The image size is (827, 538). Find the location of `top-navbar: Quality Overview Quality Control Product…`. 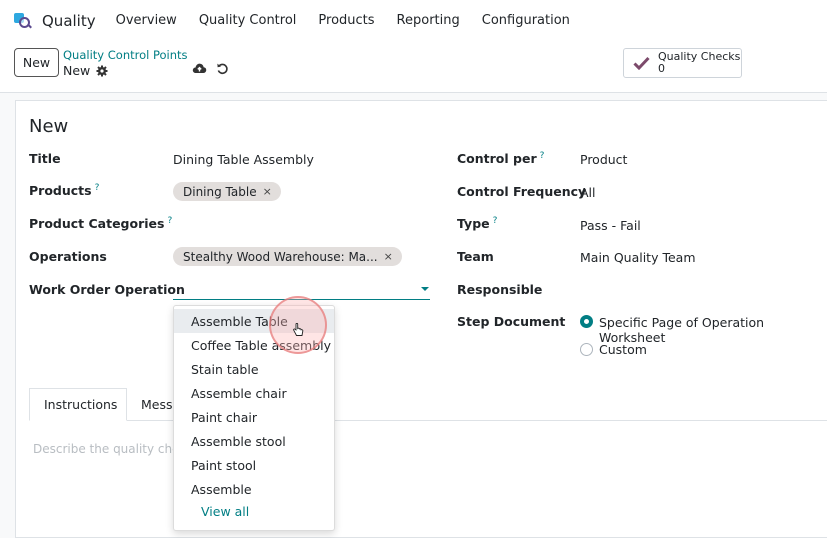

top-navbar: Quality Overview Quality Control Product… is located at coordinates (413, 20).